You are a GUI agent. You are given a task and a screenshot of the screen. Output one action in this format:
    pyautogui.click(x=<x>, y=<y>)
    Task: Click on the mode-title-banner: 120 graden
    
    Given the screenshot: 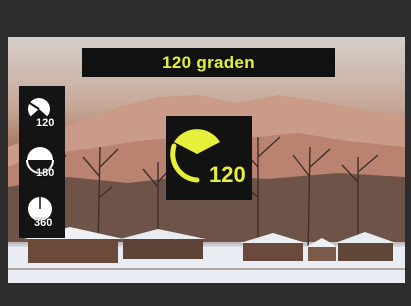 What is the action you would take?
    pyautogui.click(x=208, y=62)
    